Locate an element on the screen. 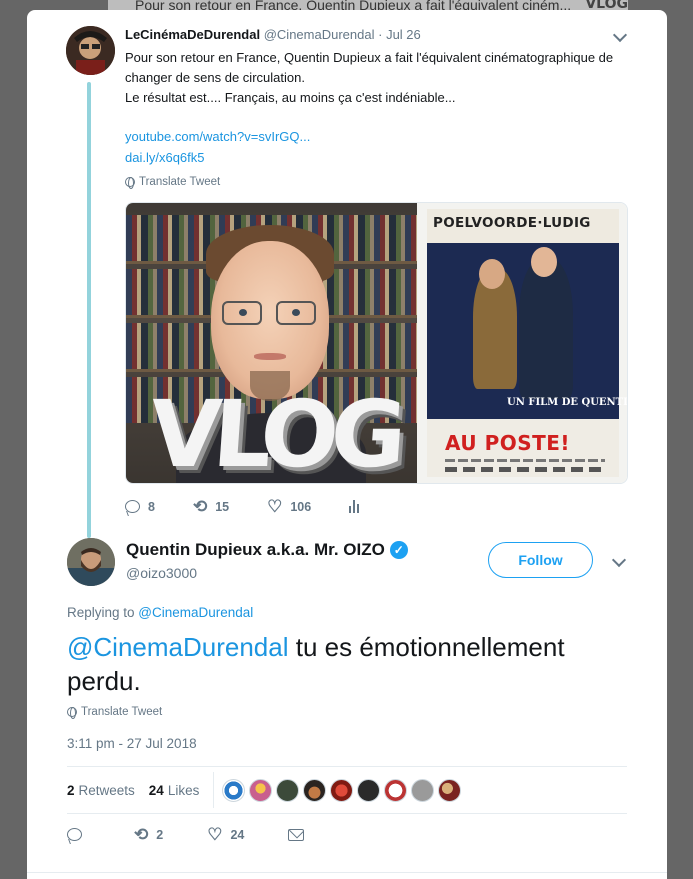 This screenshot has width=693, height=879. thread-connector-line is located at coordinates (89, 310).